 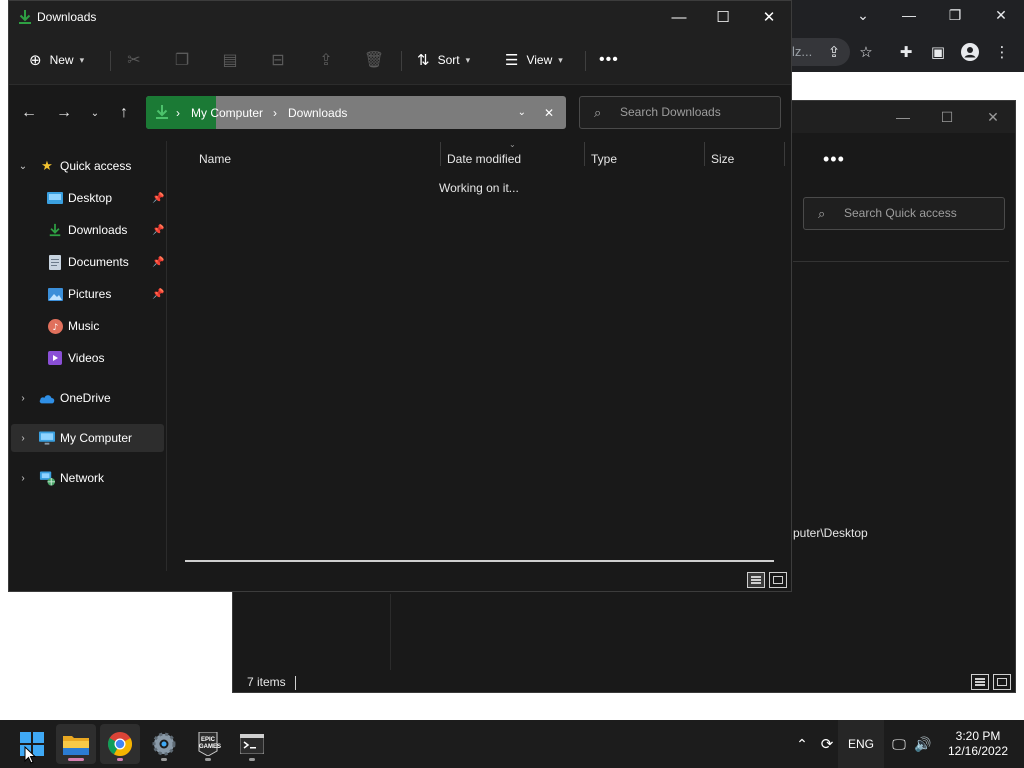 What do you see at coordinates (901, 261) in the screenshot?
I see `bg-divider` at bounding box center [901, 261].